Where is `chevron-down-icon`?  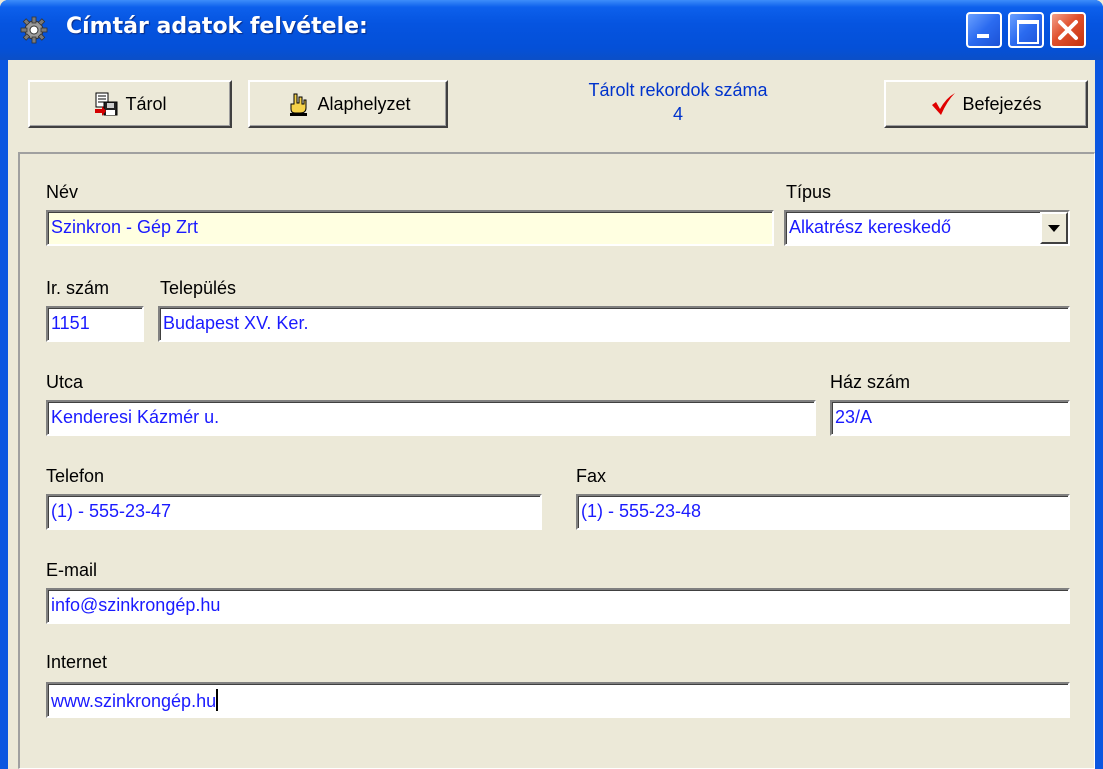 chevron-down-icon is located at coordinates (1054, 228).